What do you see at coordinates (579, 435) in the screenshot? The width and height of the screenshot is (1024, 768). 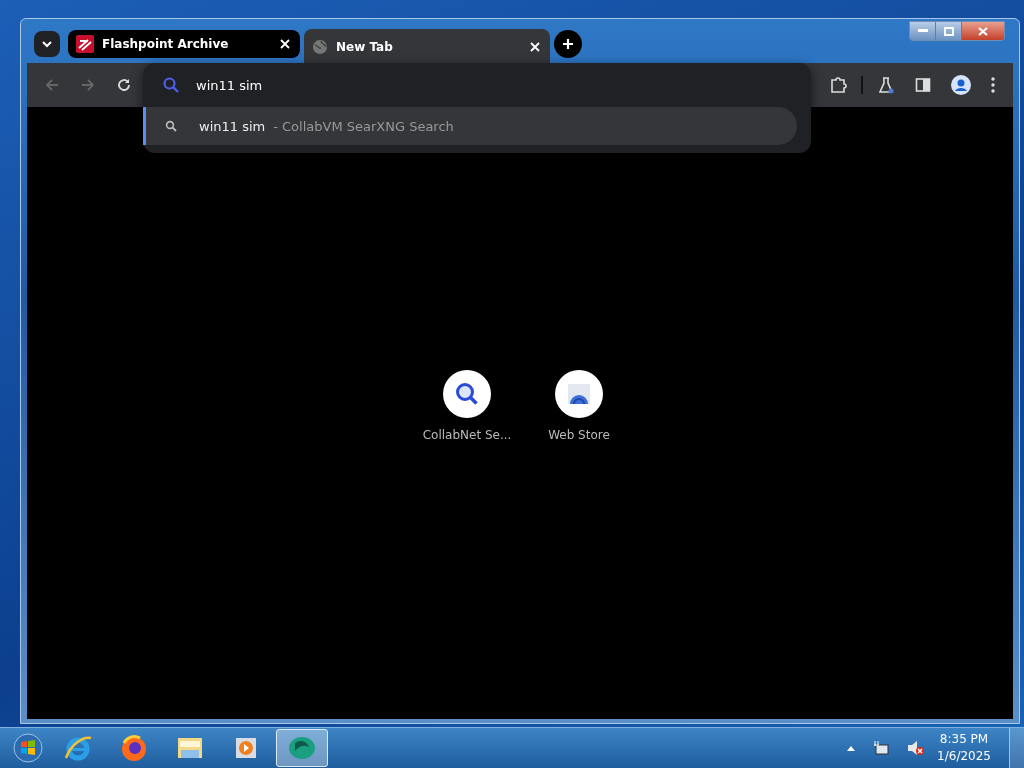 I see `shortcut-label: Web Store` at bounding box center [579, 435].